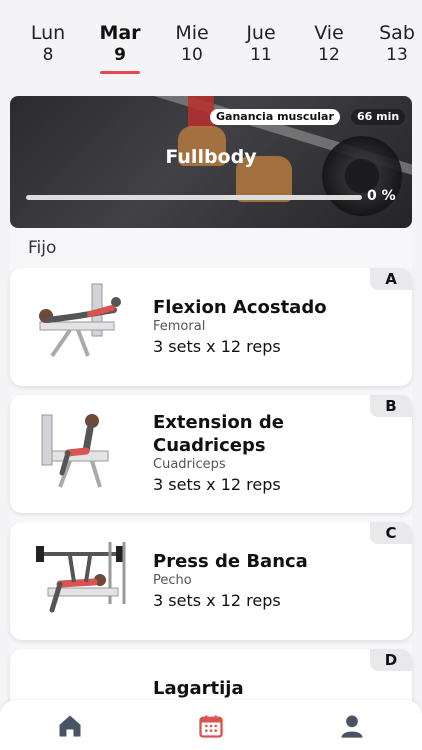 This screenshot has width=422, height=750. I want to click on leg-extension-machine-icon, so click(75, 451).